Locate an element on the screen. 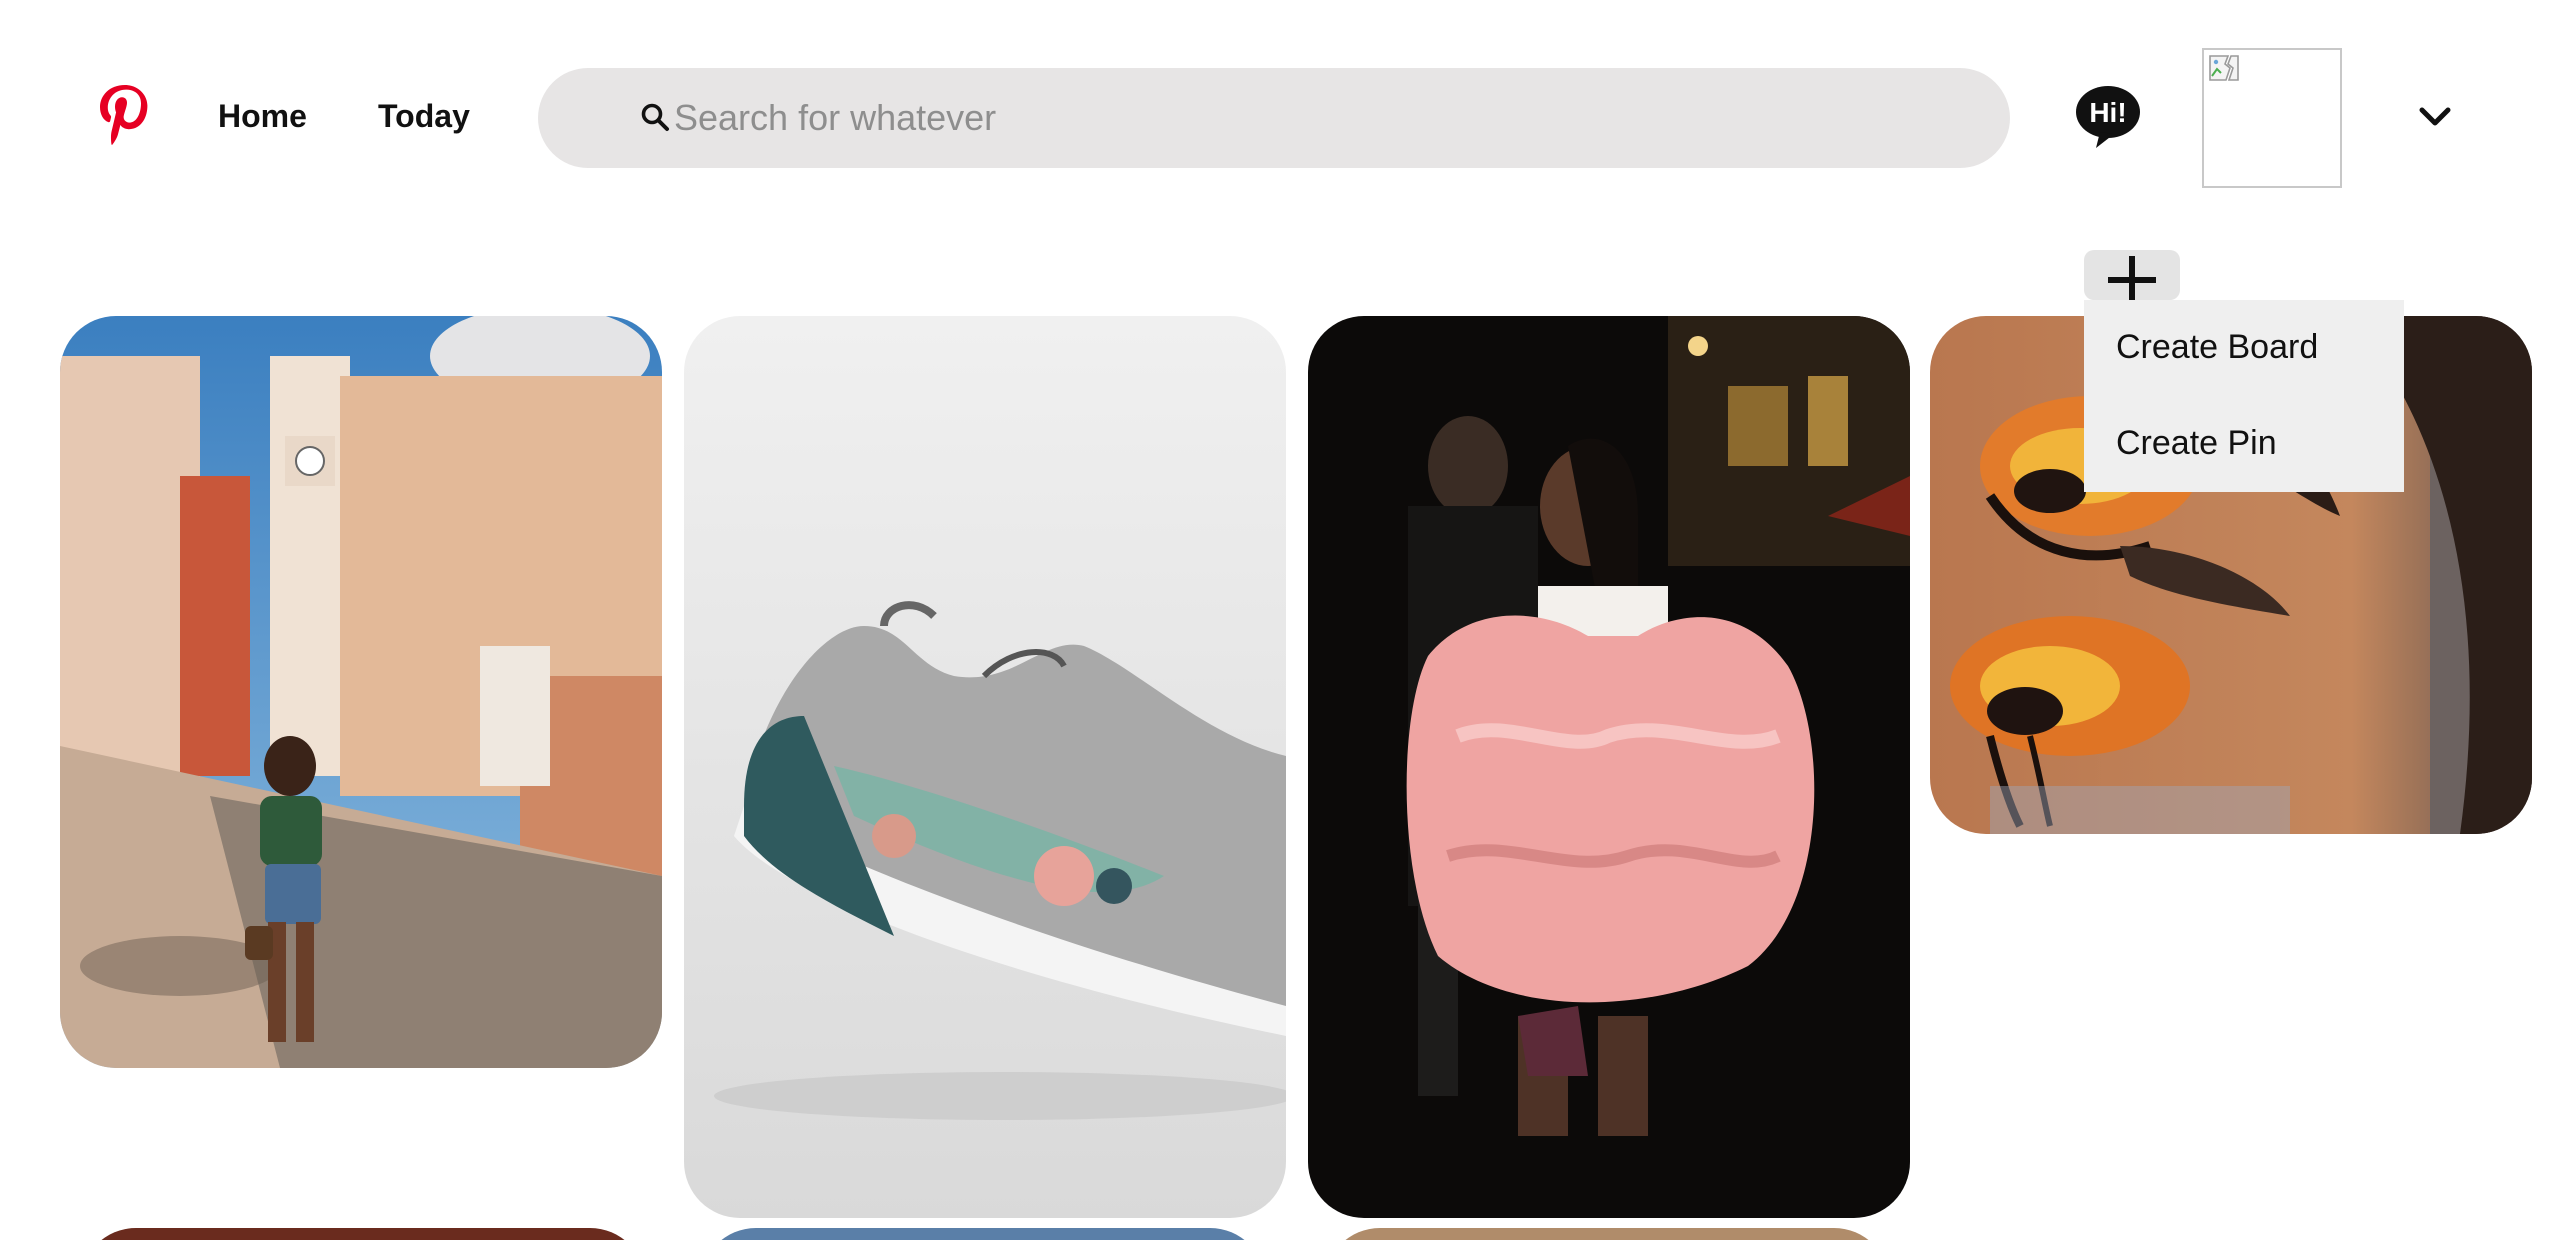 Image resolution: width=2560 pixels, height=1240 pixels. search-bar is located at coordinates (1274, 118).